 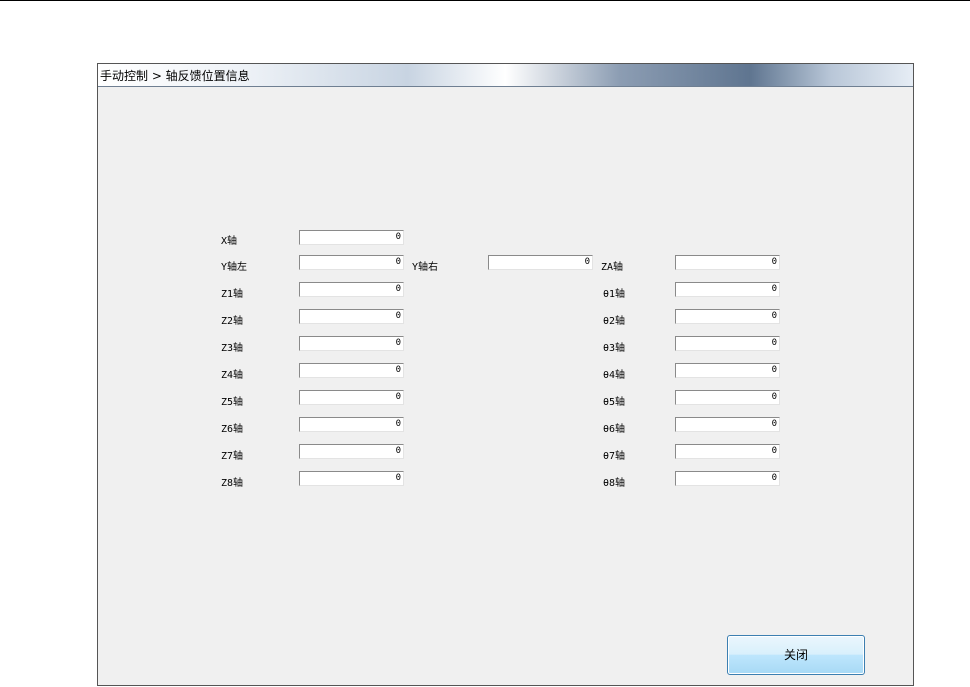 I want to click on close-button: 关闭, so click(x=796, y=655).